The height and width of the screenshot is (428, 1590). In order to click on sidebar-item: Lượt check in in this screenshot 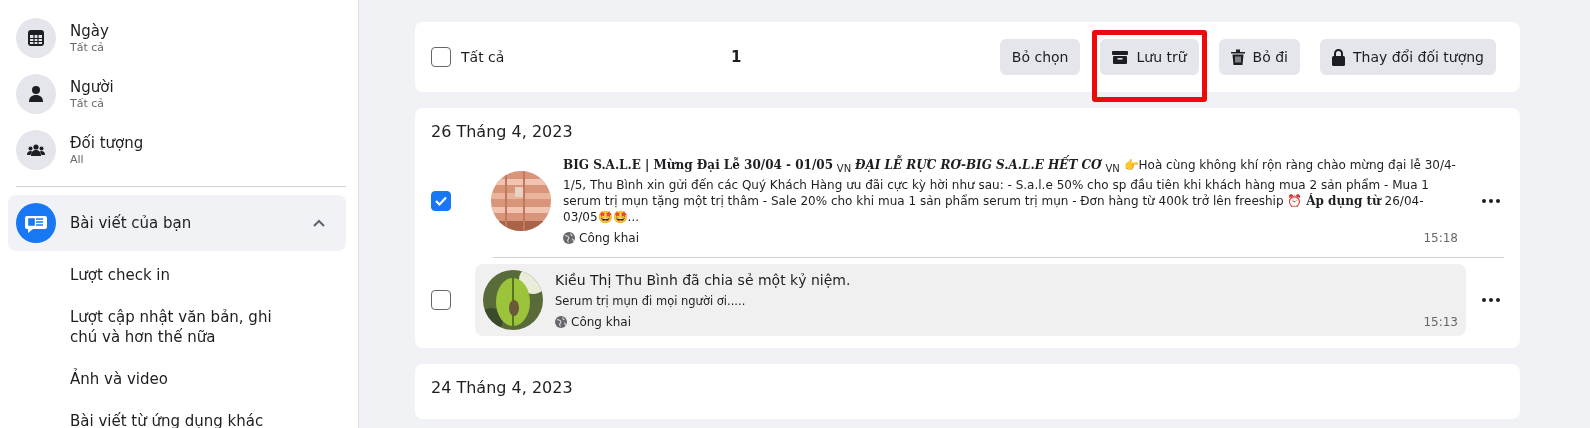, I will do `click(185, 275)`.